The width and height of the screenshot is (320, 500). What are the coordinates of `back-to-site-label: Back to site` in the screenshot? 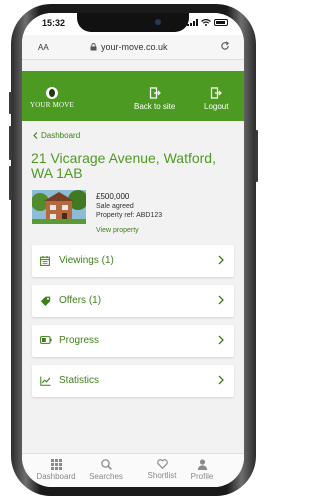 It's located at (155, 106).